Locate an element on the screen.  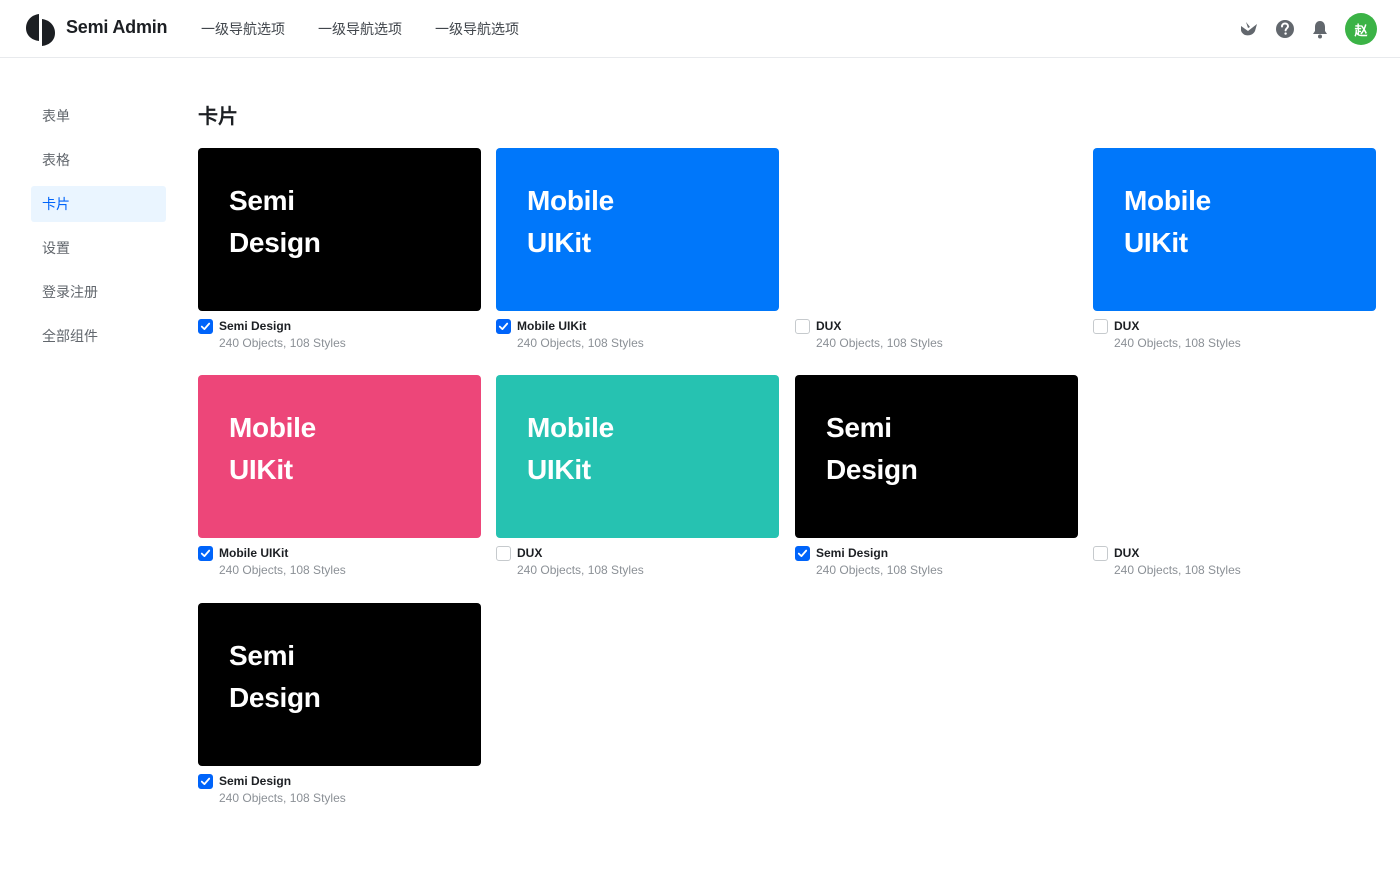
brand-name: Semi Admin is located at coordinates (117, 27).